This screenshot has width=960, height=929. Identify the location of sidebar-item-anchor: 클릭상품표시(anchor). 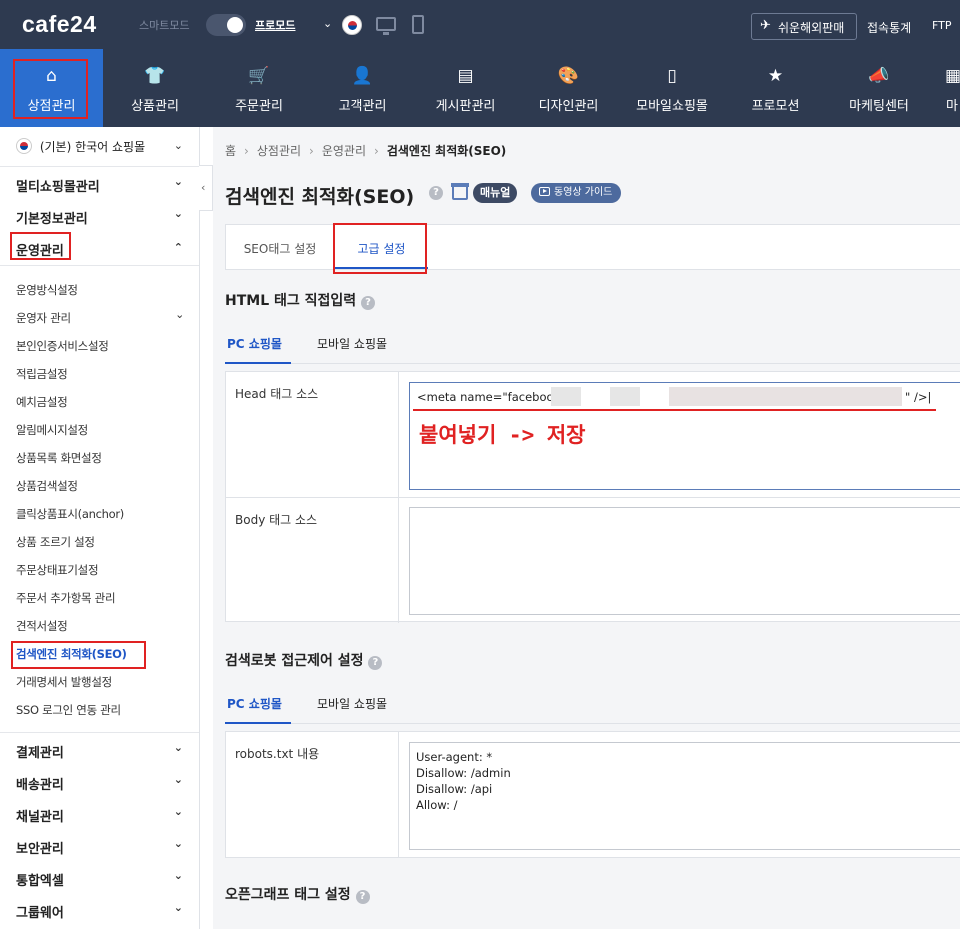
(70, 514).